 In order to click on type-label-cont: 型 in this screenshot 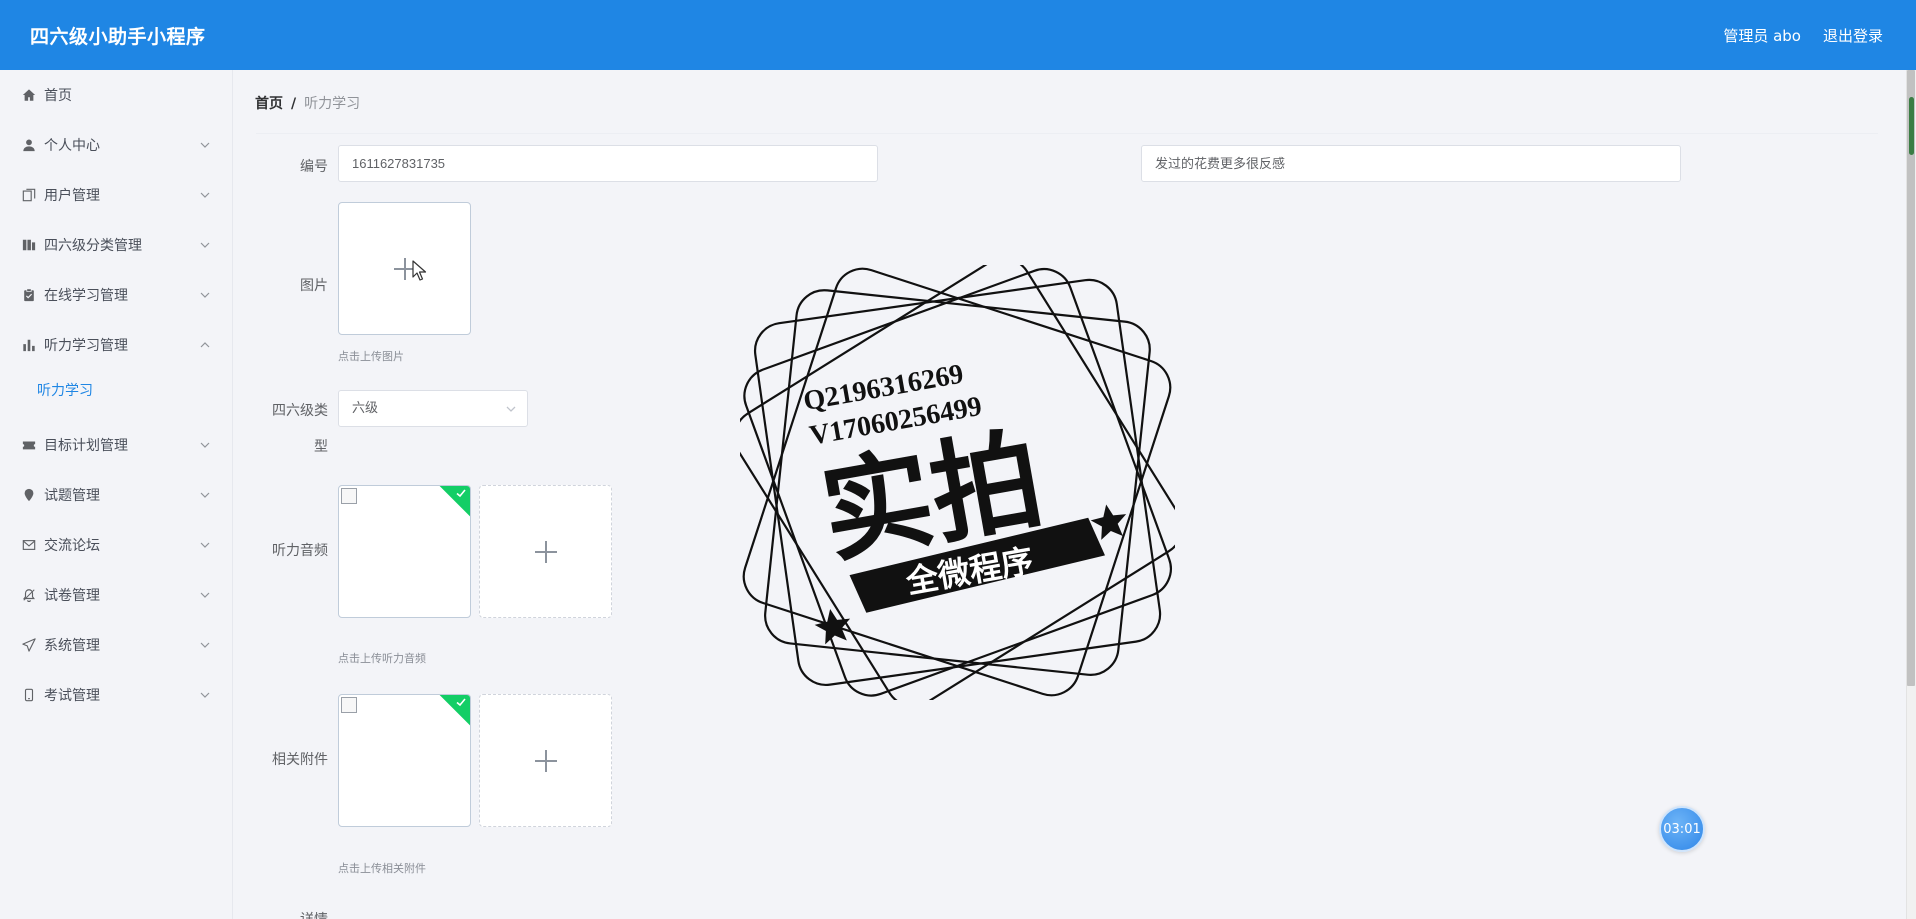, I will do `click(321, 447)`.